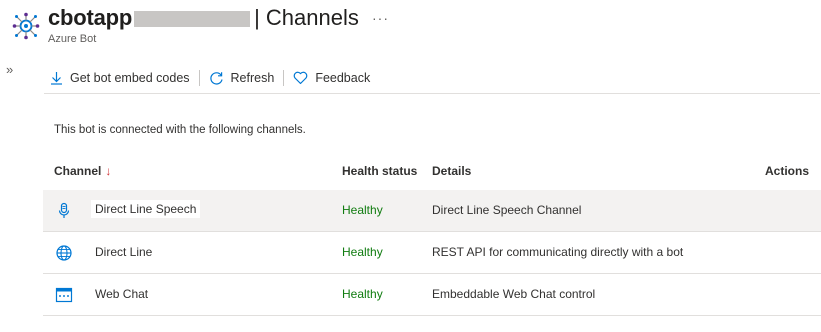 The image size is (821, 332). Describe the element at coordinates (123, 252) in the screenshot. I see `channel-name-link: Direct Line` at that location.